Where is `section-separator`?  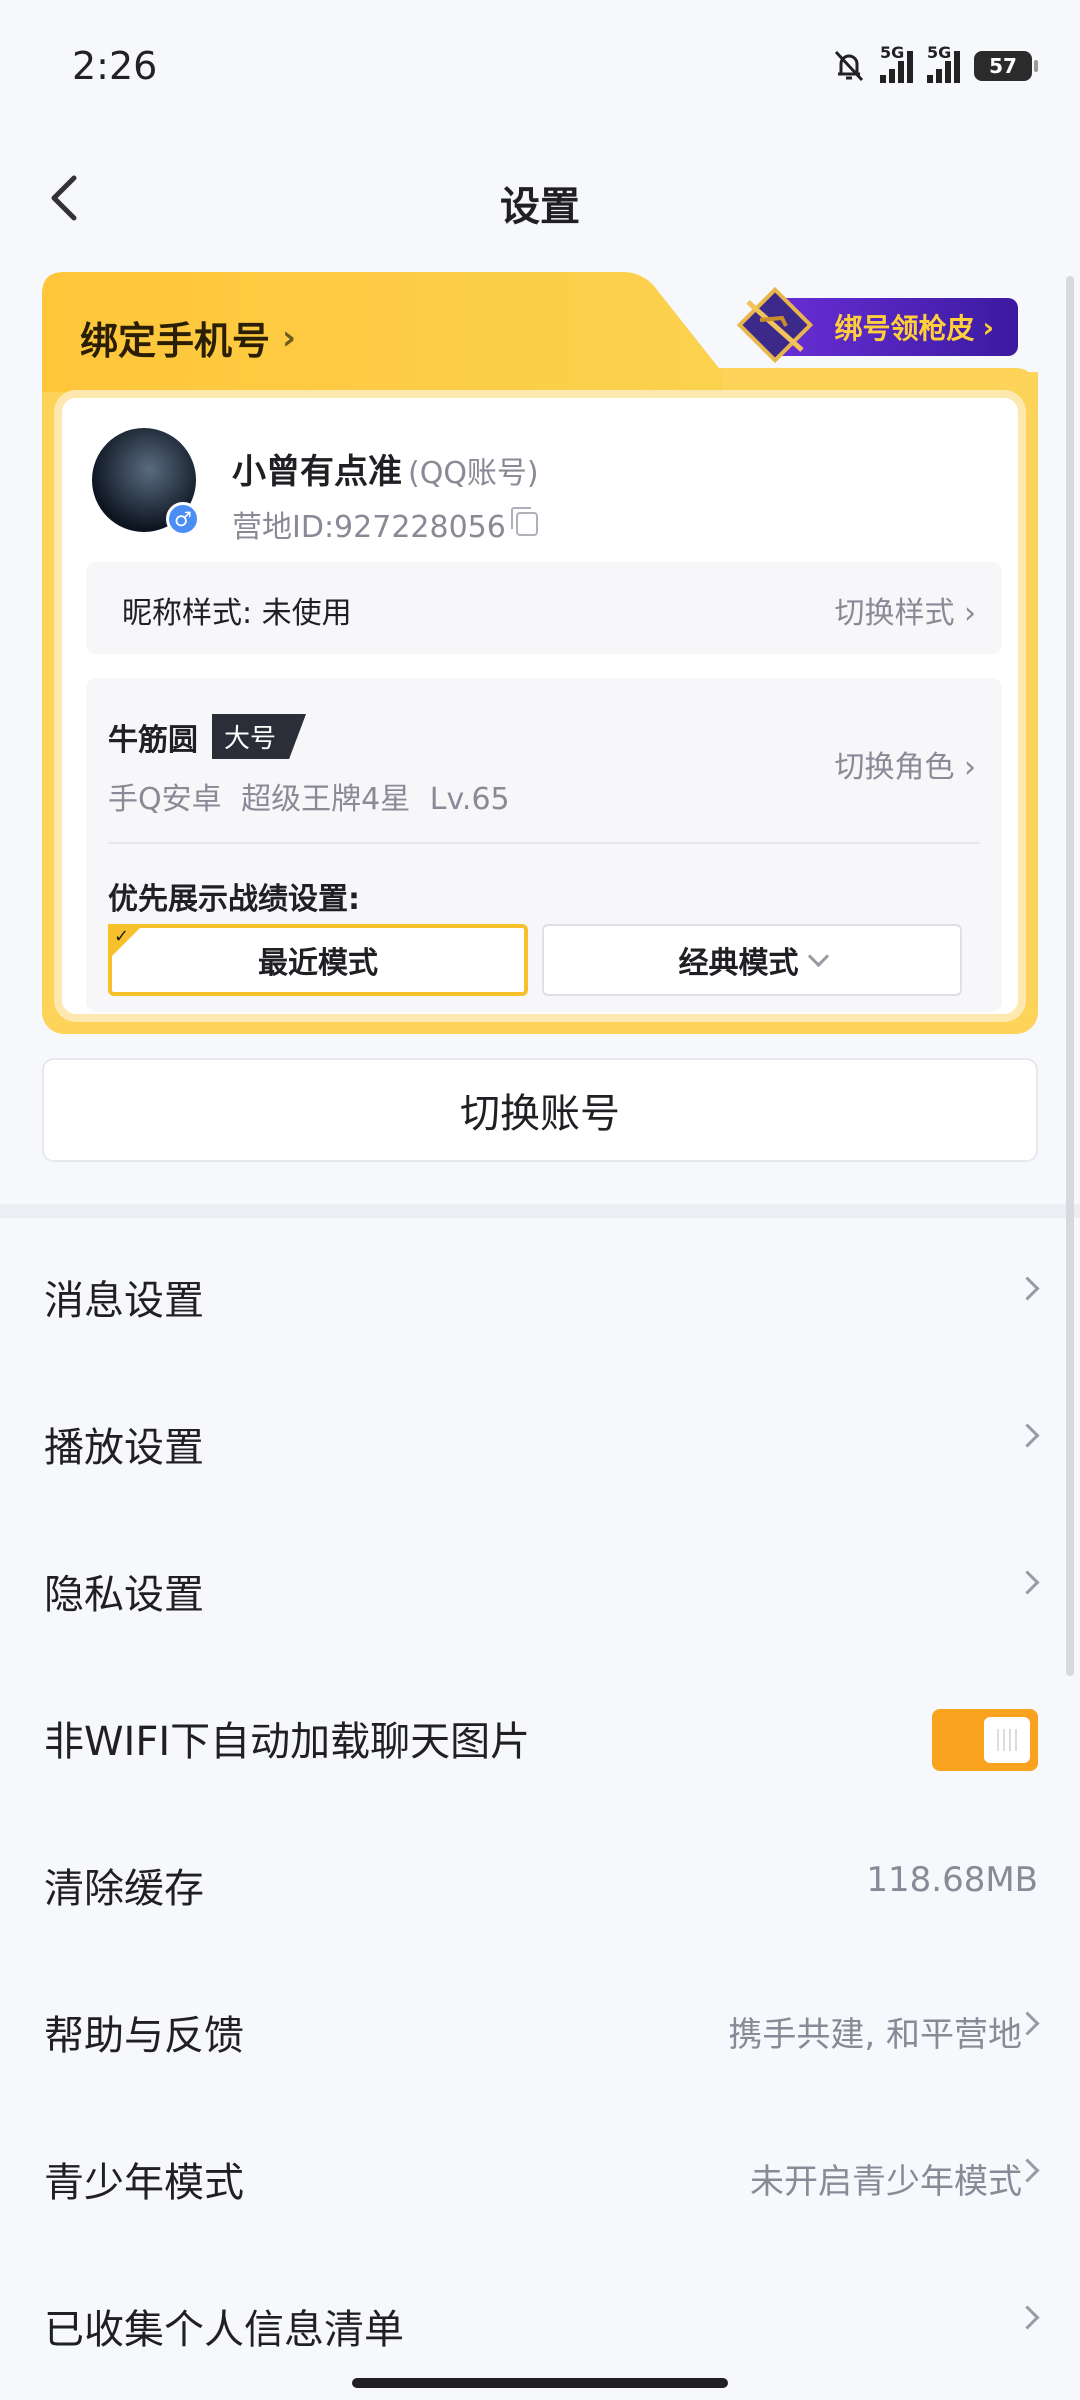 section-separator is located at coordinates (540, 1211).